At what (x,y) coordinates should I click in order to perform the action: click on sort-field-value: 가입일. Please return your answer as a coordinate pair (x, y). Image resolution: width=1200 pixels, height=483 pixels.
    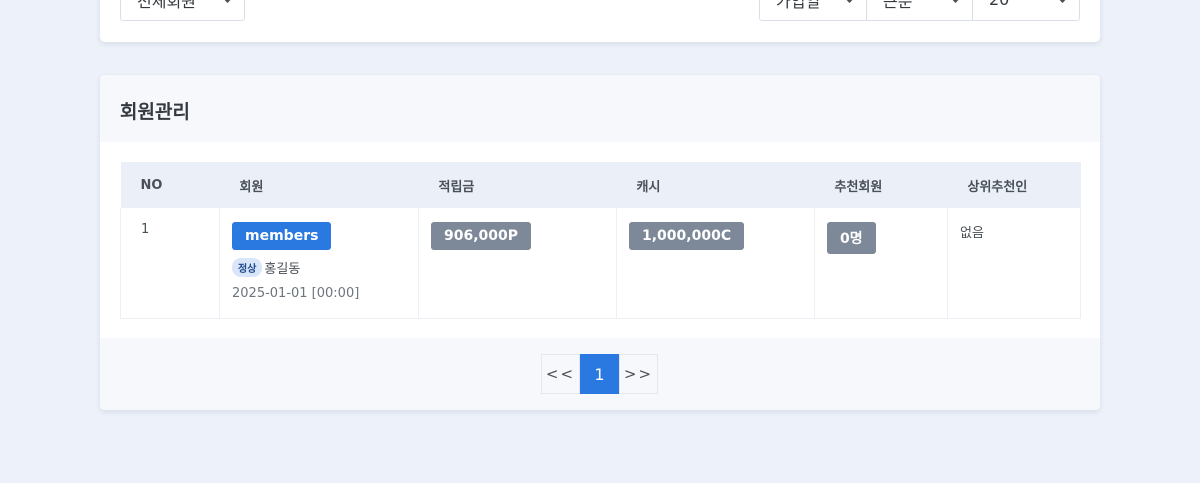
    Looking at the image, I should click on (798, 5).